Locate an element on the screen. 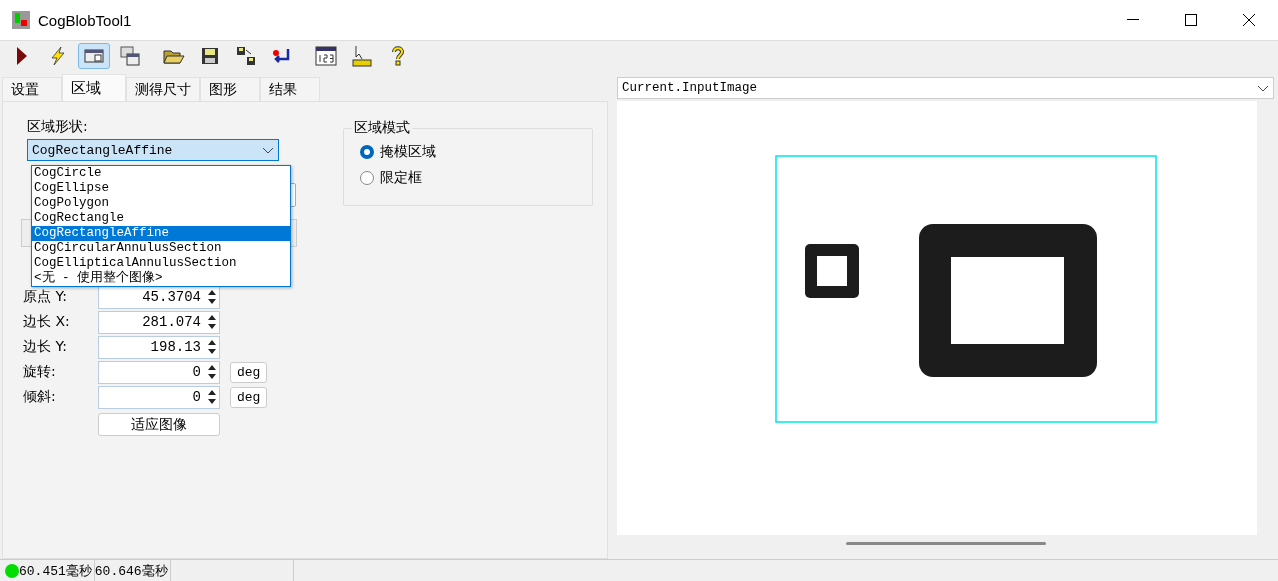 This screenshot has height=581, width=1278. radio-option: 掩模区域 is located at coordinates (476, 152).